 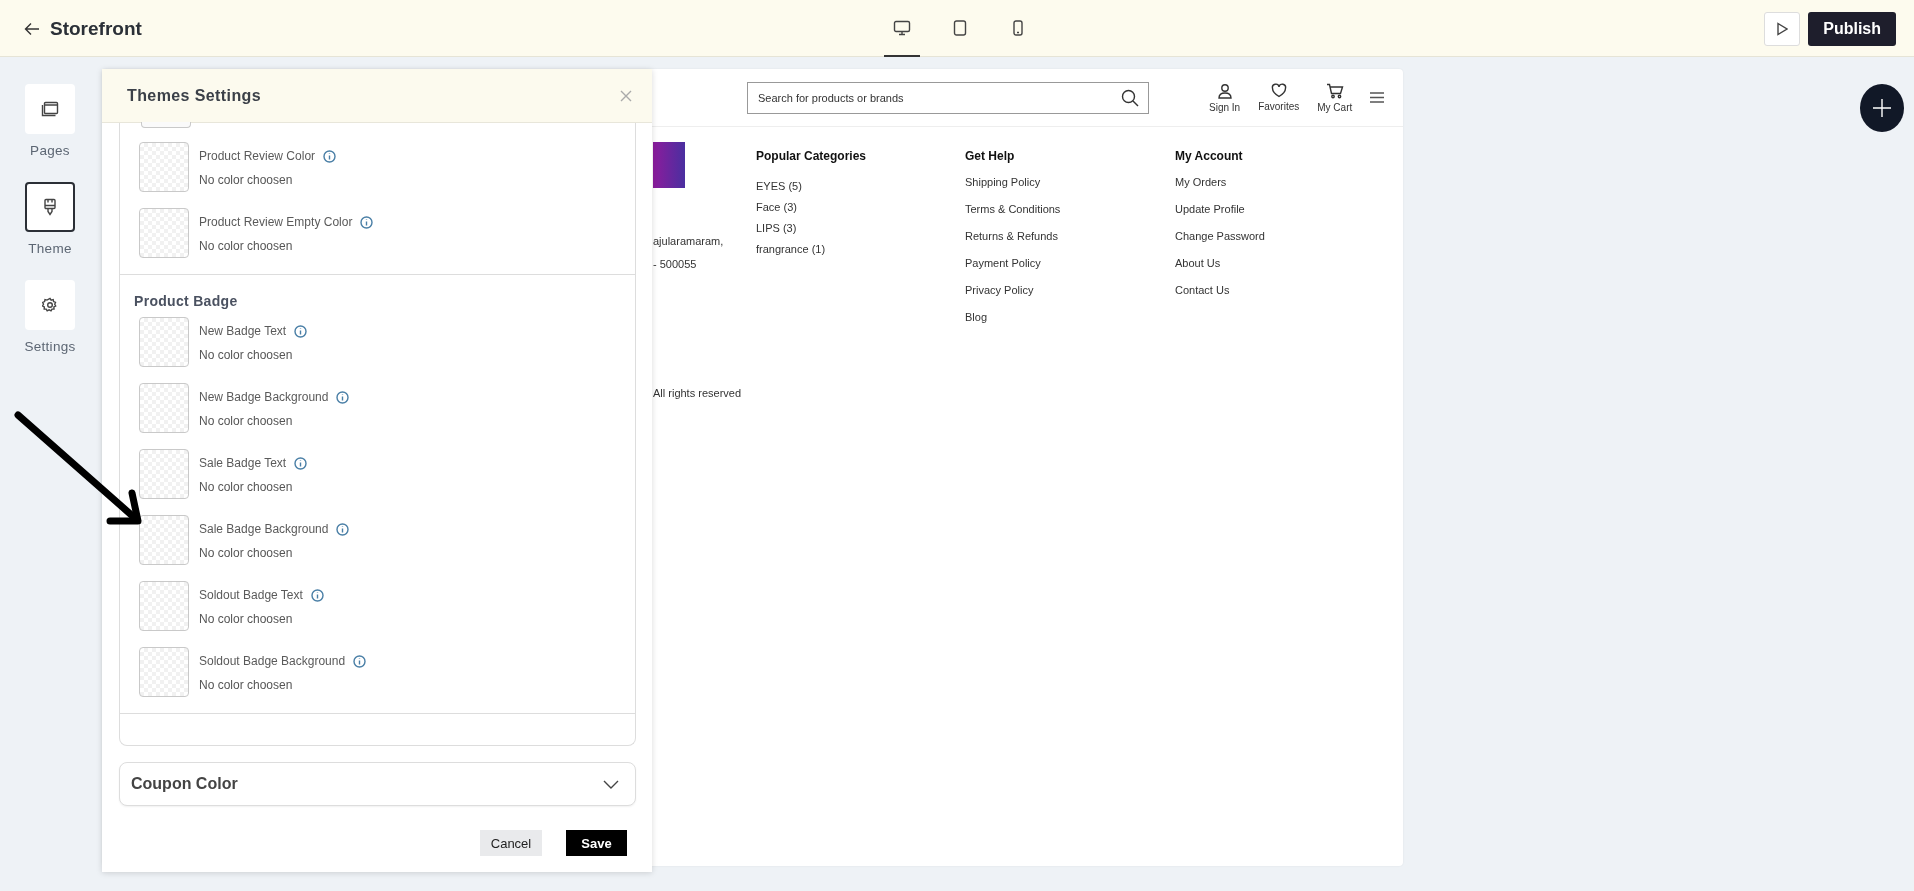 I want to click on color-label: Soldout Badge Background, so click(x=272, y=661).